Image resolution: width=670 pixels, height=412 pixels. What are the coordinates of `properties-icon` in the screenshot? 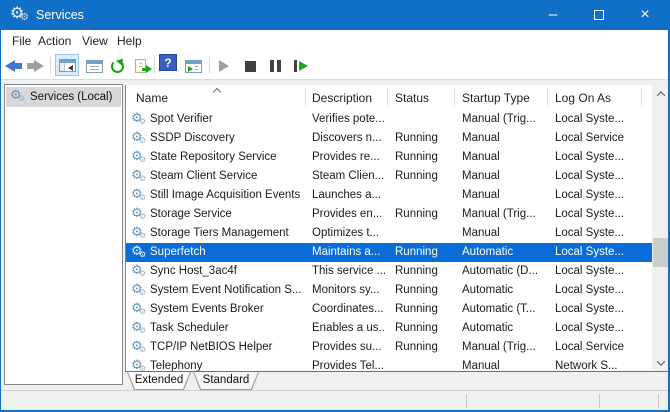 It's located at (94, 66).